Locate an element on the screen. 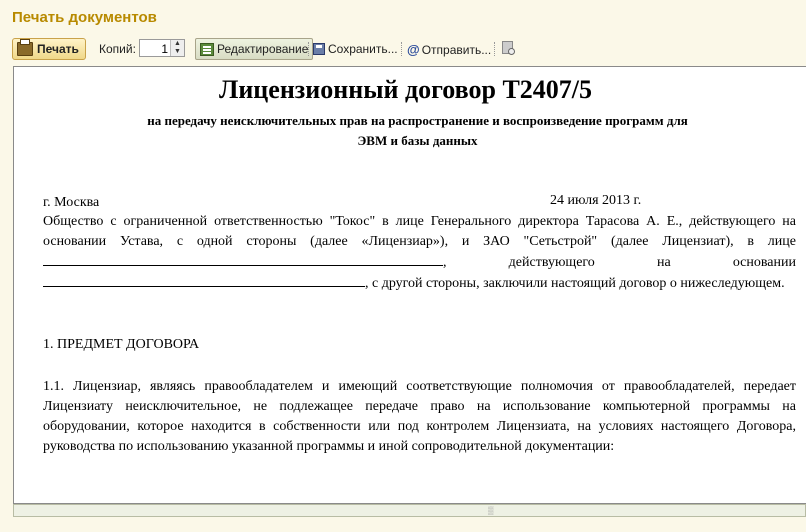 This screenshot has width=806, height=532. spin-up-icon: ▲ is located at coordinates (177, 44).